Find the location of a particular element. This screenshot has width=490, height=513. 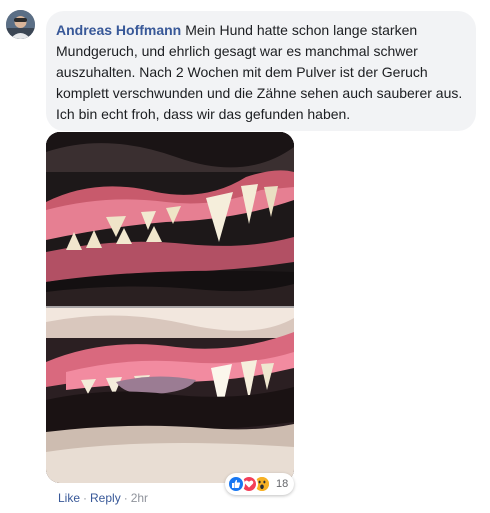

reply-link: Reply is located at coordinates (105, 498).